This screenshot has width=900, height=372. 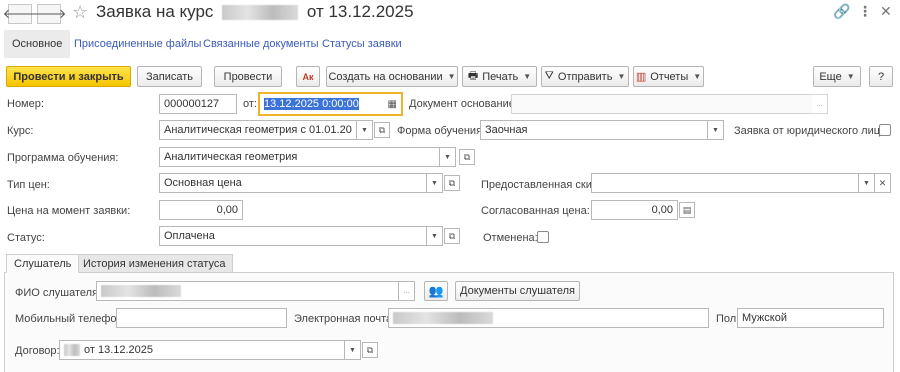 I want to click on create-based-button: Создать на основании ▼, so click(x=392, y=76).